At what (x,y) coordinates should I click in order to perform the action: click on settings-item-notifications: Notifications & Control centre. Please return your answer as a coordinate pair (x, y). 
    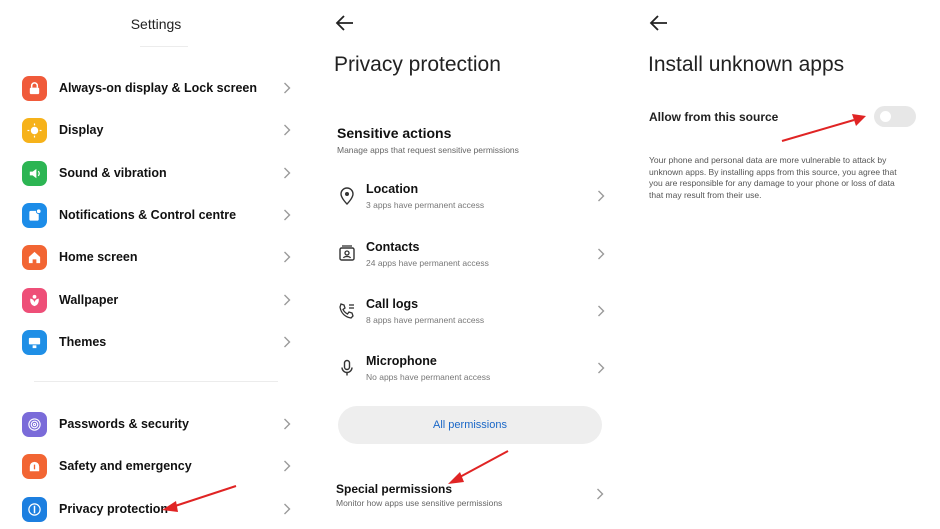
    Looking at the image, I should click on (158, 215).